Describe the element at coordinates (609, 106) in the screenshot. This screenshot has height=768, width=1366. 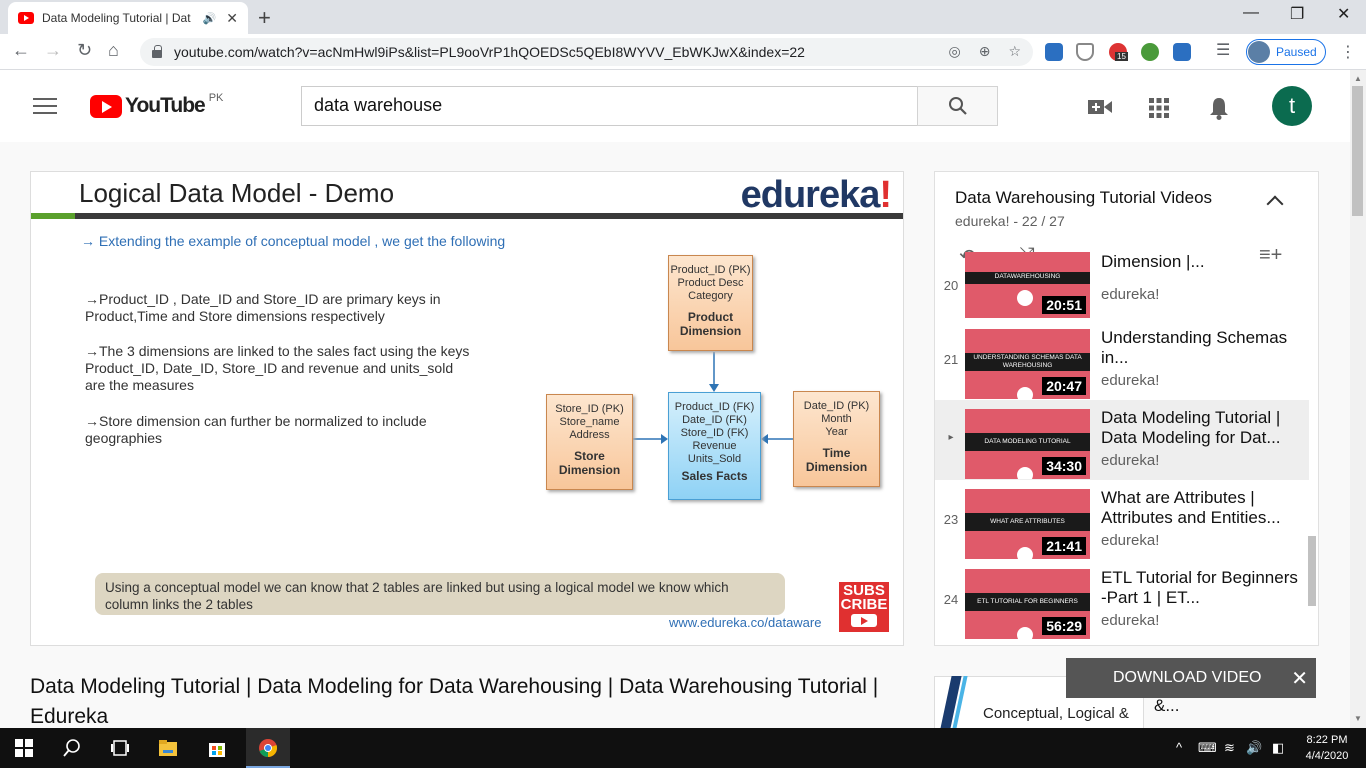
I see `search-input: data warehouse` at that location.